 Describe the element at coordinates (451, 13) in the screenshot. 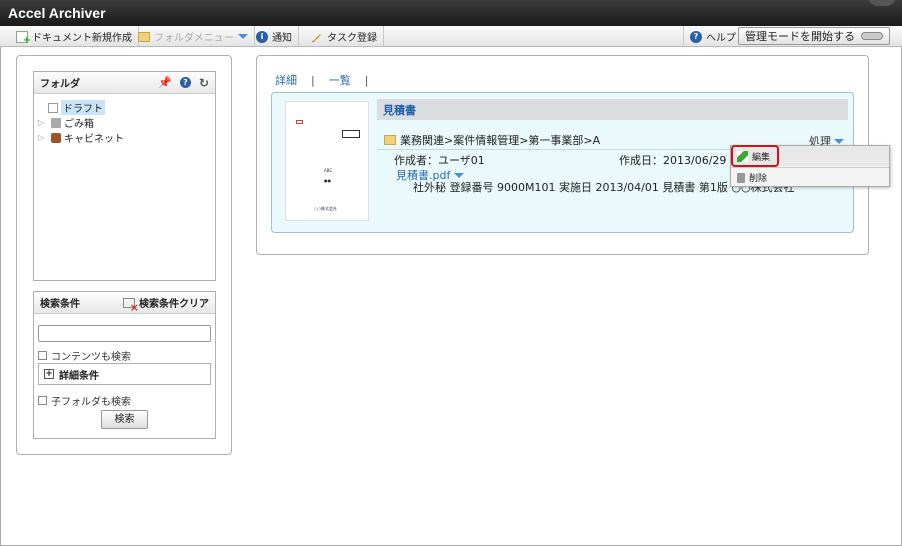

I see `title-bar: Accel Archiver` at that location.